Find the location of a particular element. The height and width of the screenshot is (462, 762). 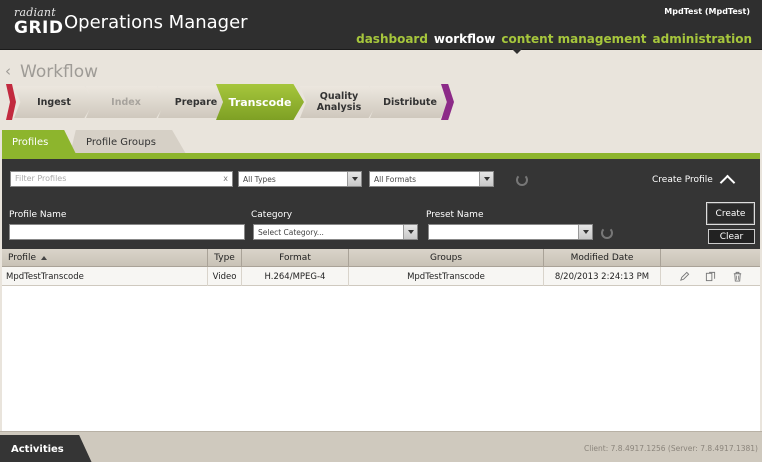

preset-name-label: Preset Name is located at coordinates (455, 215).